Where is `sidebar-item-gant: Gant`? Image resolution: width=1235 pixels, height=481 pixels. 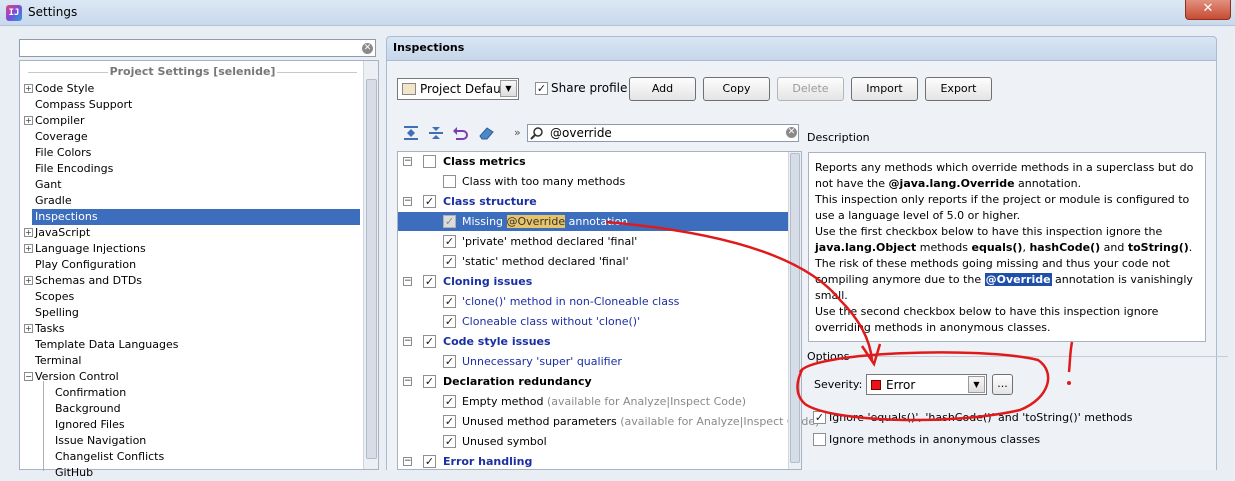 sidebar-item-gant: Gant is located at coordinates (196, 185).